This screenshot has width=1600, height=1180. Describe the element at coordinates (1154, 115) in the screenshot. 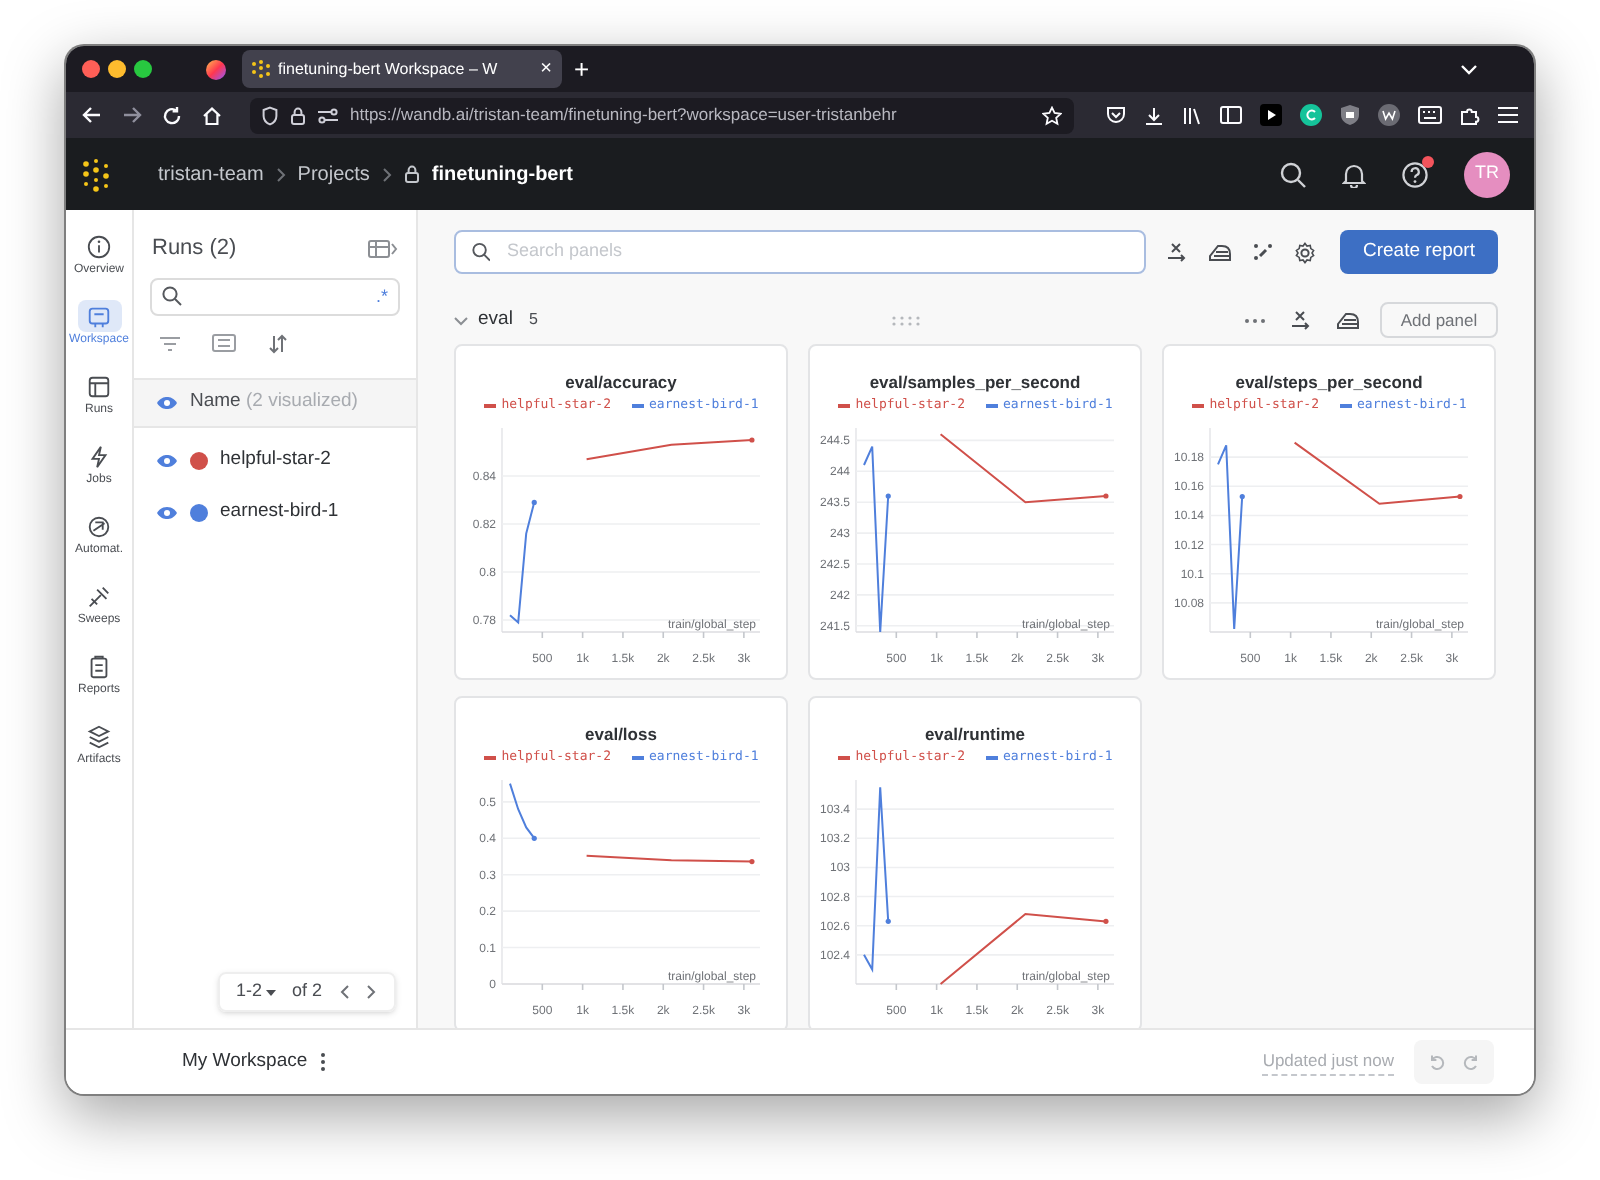

I see `download-icon` at that location.